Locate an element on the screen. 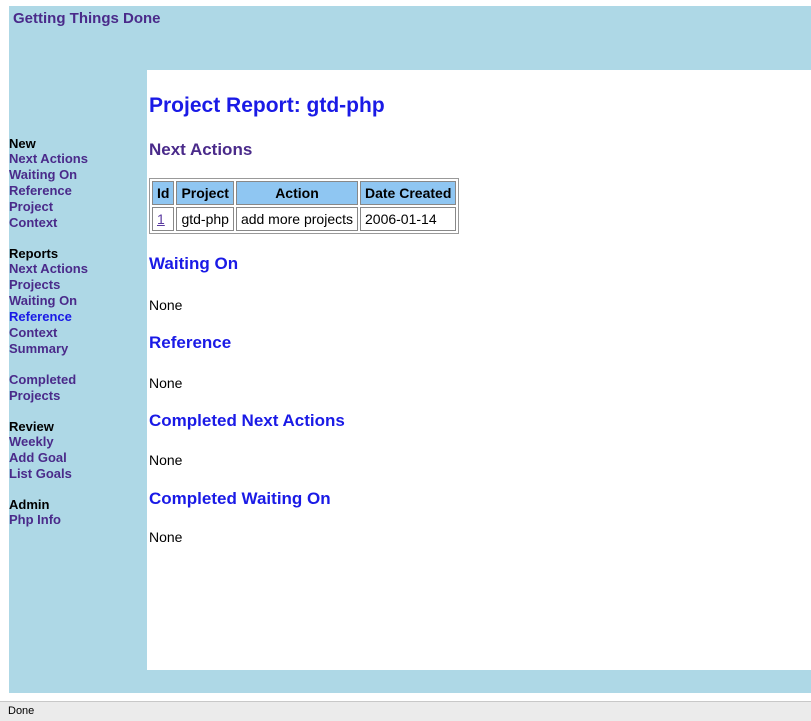 The image size is (811, 721). table-header-row: Id Project Action Date Created is located at coordinates (304, 193).